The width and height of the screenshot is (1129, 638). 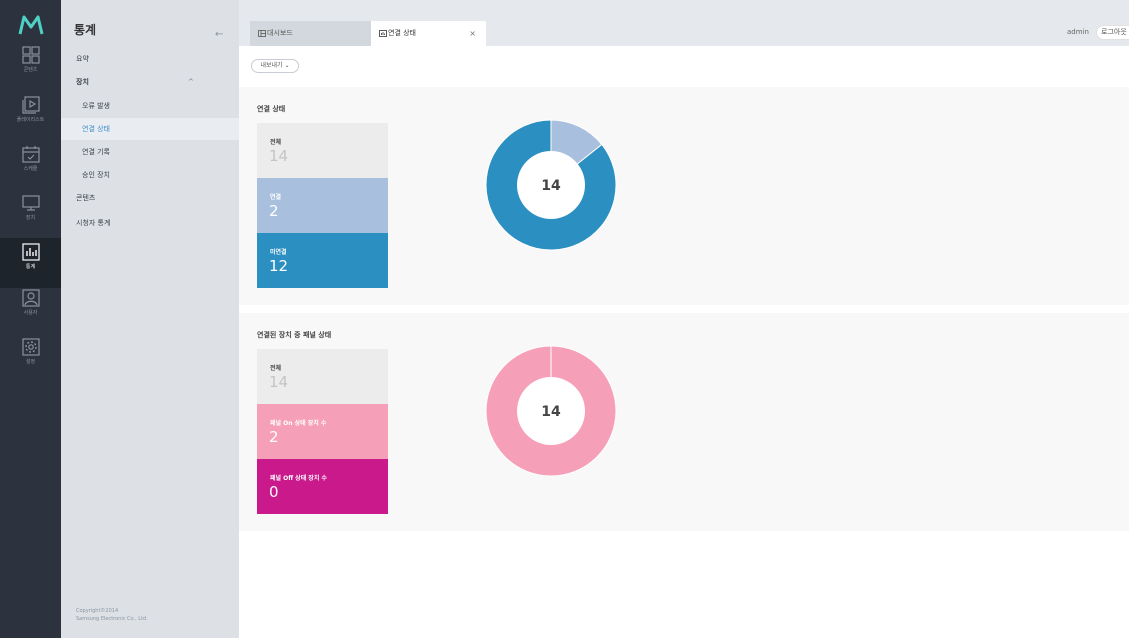 What do you see at coordinates (30, 55) in the screenshot?
I see `grid-icon` at bounding box center [30, 55].